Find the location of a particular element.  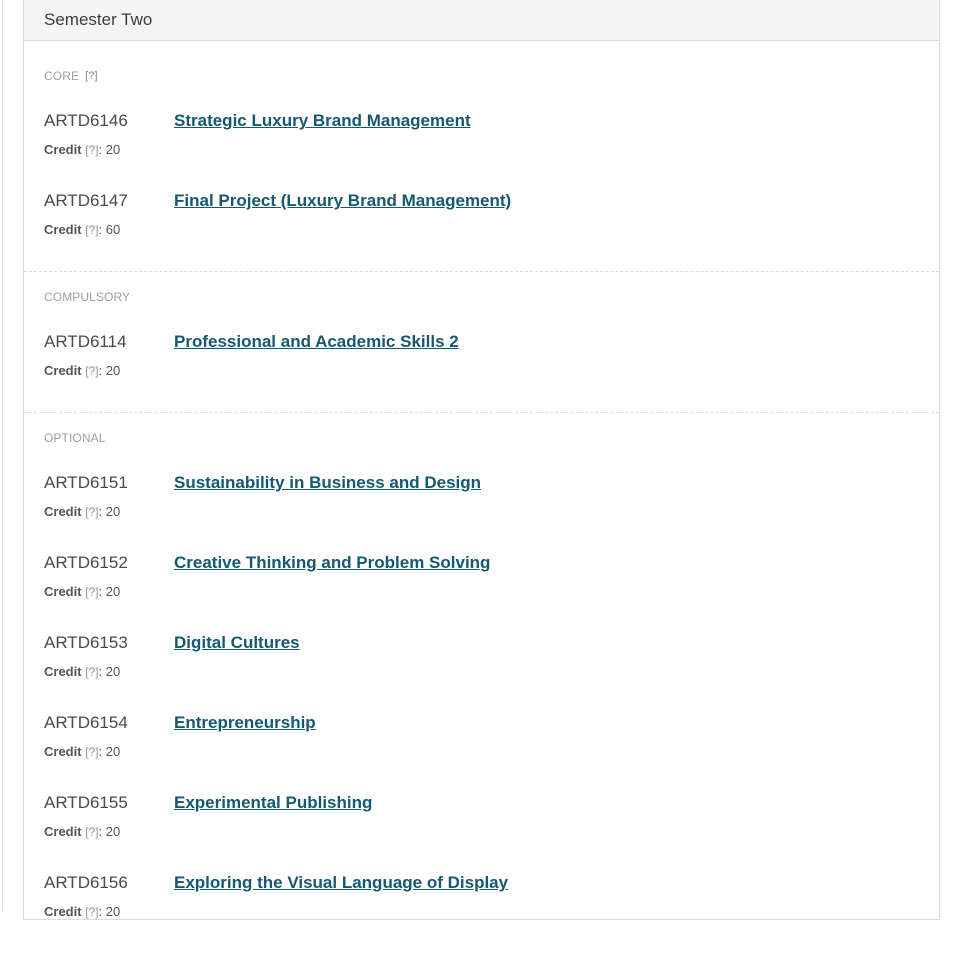

module-code: ARTD6147 is located at coordinates (86, 200).